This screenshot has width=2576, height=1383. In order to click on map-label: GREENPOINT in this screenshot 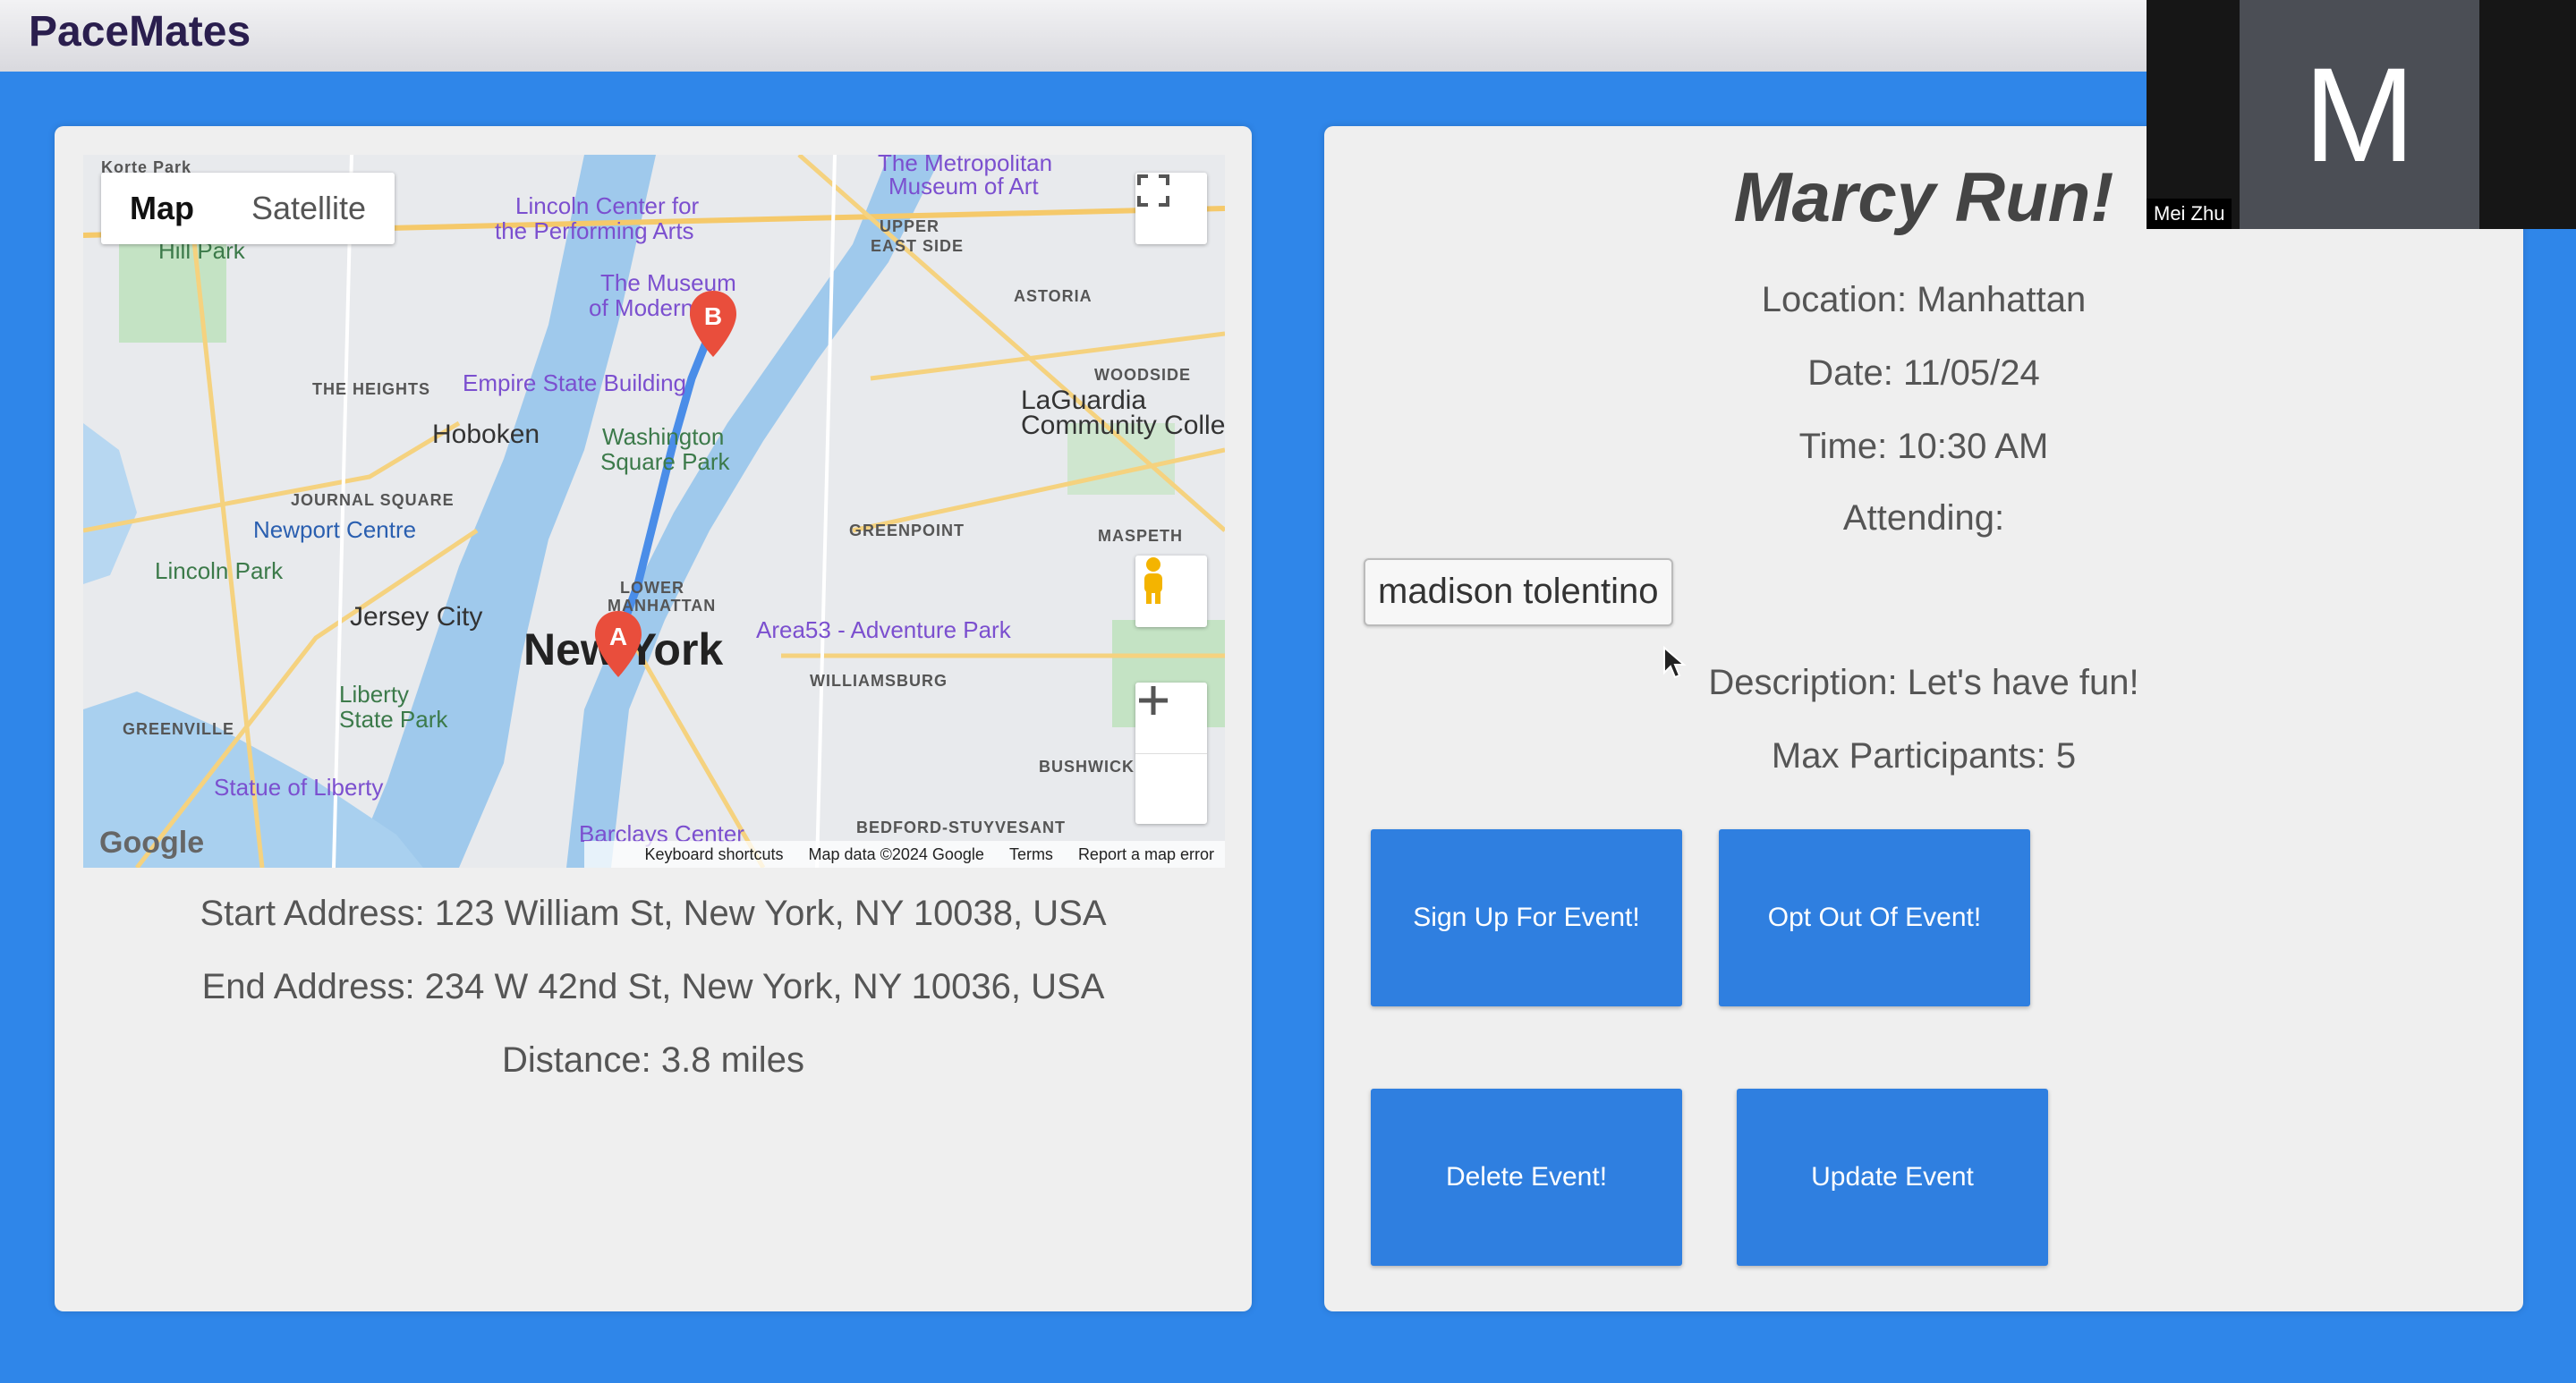, I will do `click(907, 531)`.